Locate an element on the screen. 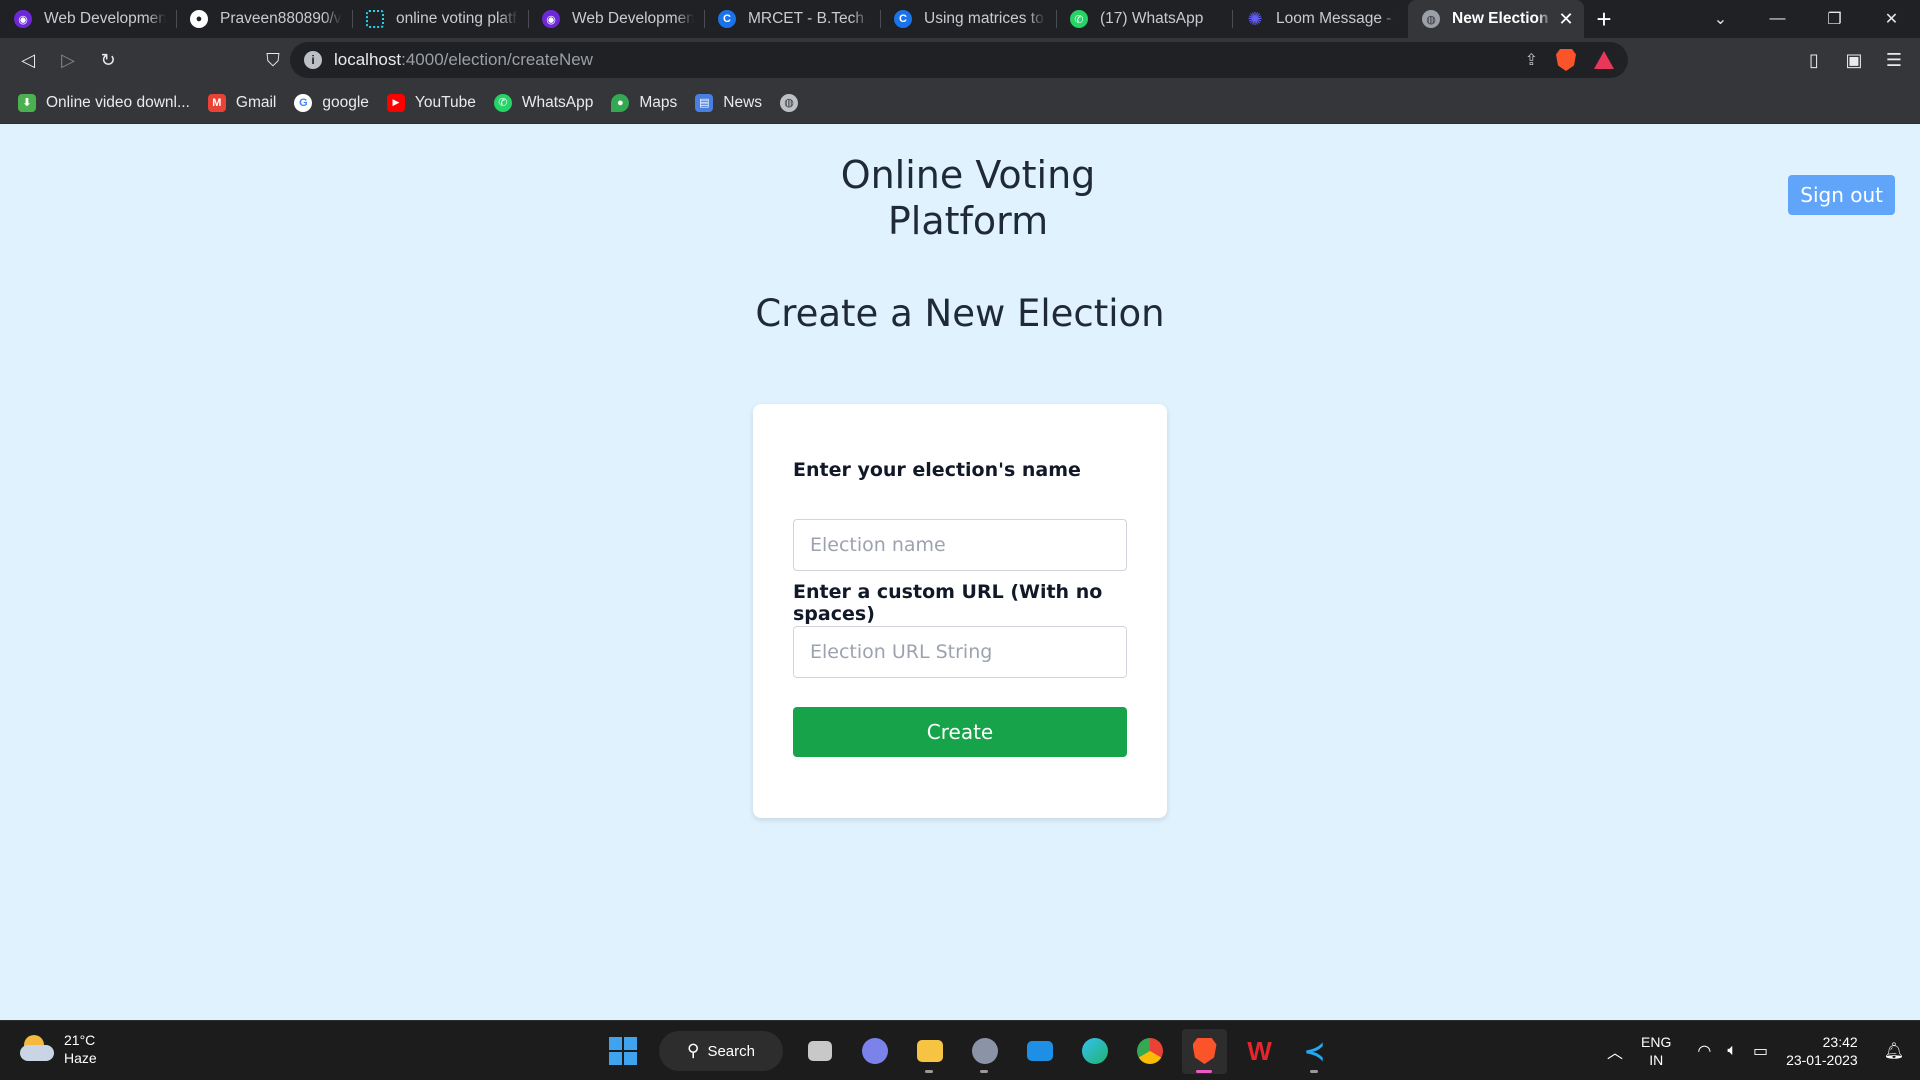 The height and width of the screenshot is (1080, 1920). site-title: Online Voting Platform is located at coordinates (968, 198).